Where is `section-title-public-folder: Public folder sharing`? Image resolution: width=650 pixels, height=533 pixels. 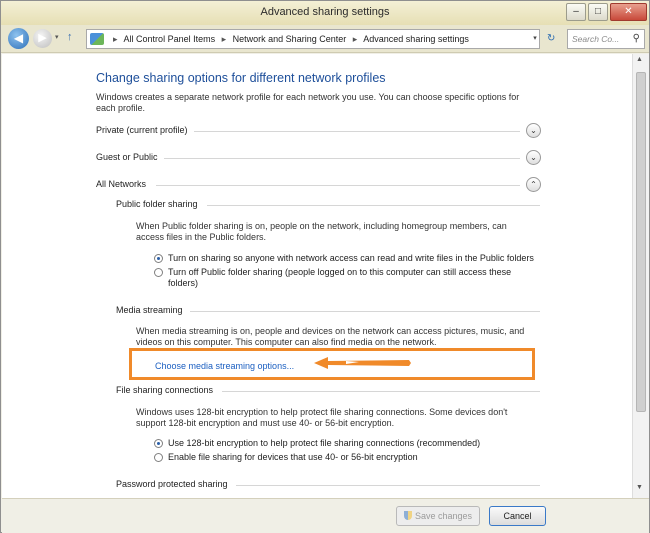 section-title-public-folder: Public folder sharing is located at coordinates (157, 204).